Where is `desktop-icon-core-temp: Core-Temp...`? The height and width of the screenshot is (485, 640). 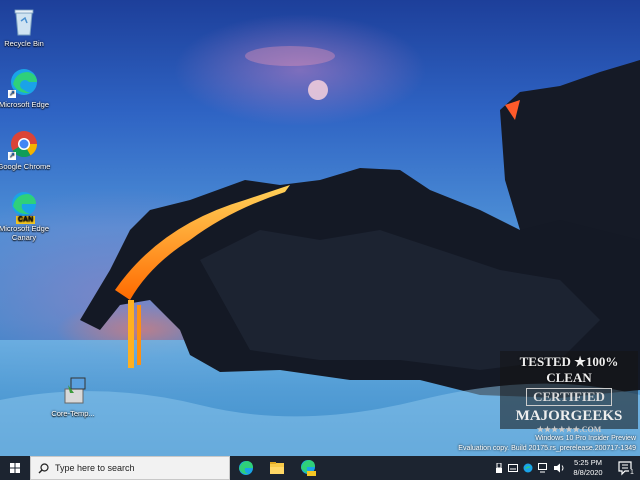
desktop-icon-core-temp: Core-Temp... is located at coordinates (73, 396).